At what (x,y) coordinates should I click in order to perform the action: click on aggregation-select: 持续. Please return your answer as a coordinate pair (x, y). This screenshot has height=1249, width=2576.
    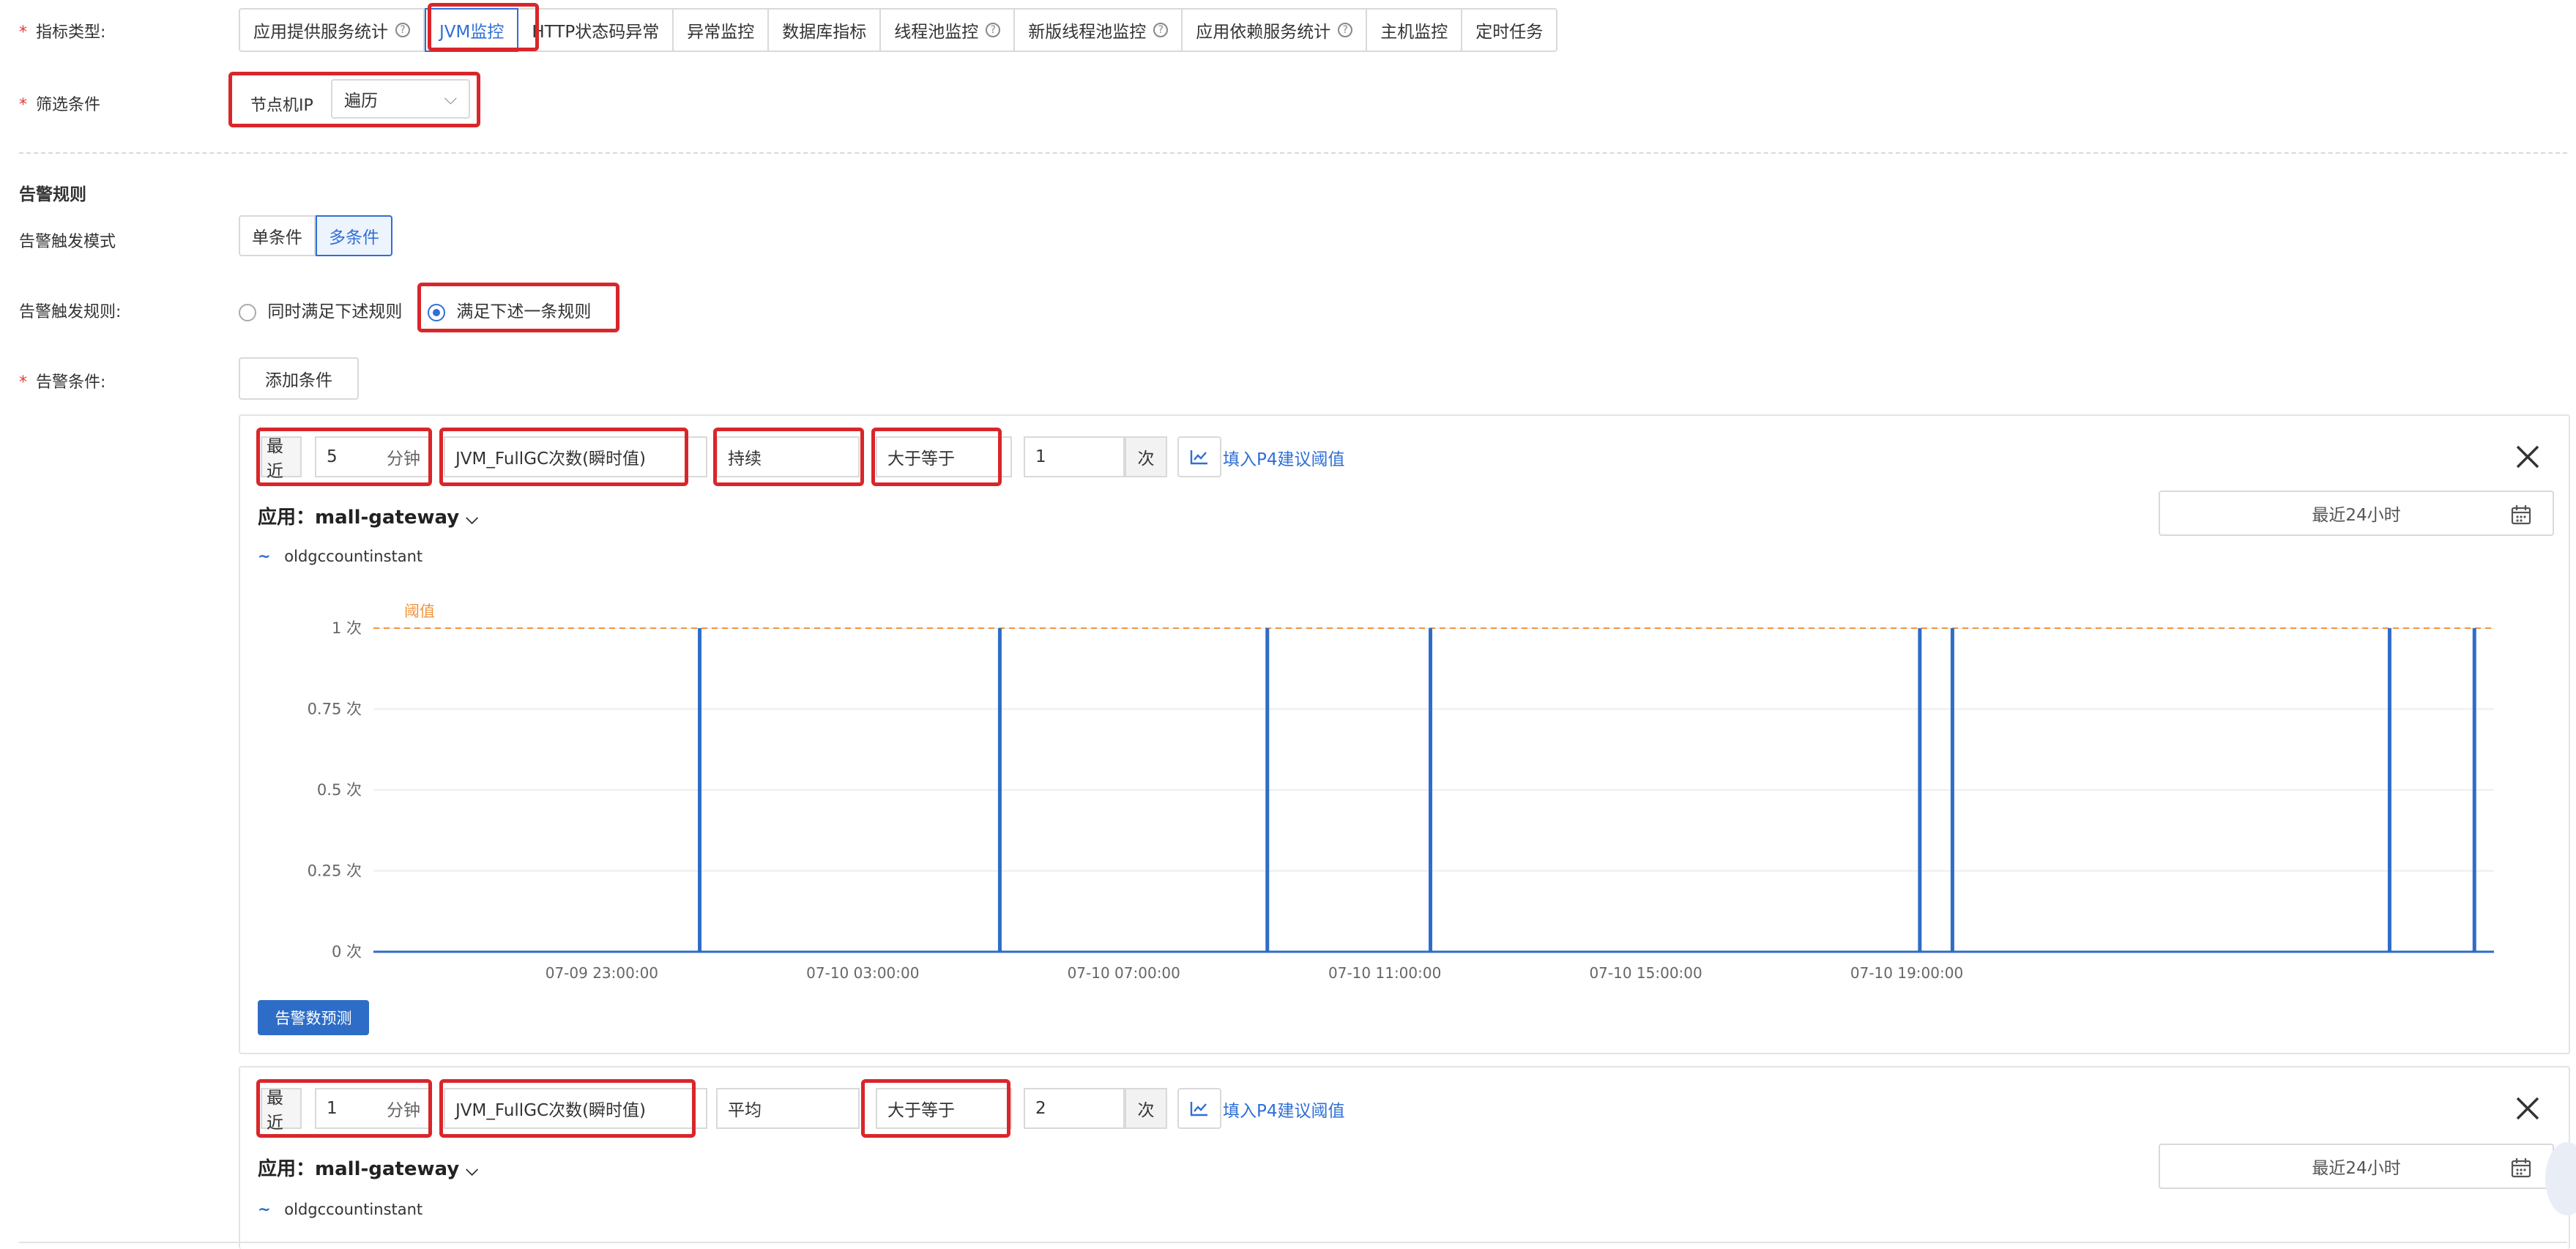
    Looking at the image, I should click on (788, 456).